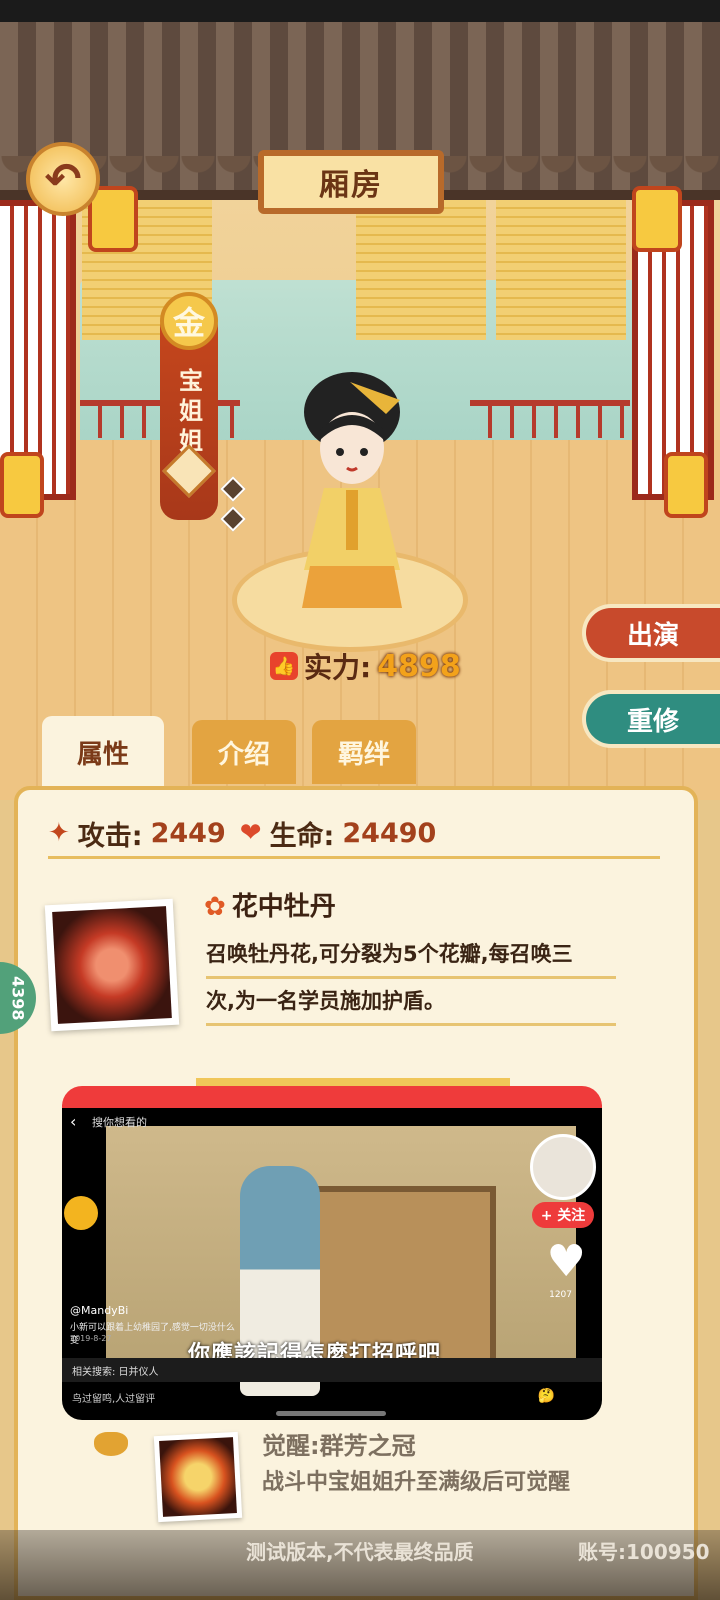 This screenshot has height=1600, width=720. I want to click on back-arrow-icon: ↶, so click(63, 179).